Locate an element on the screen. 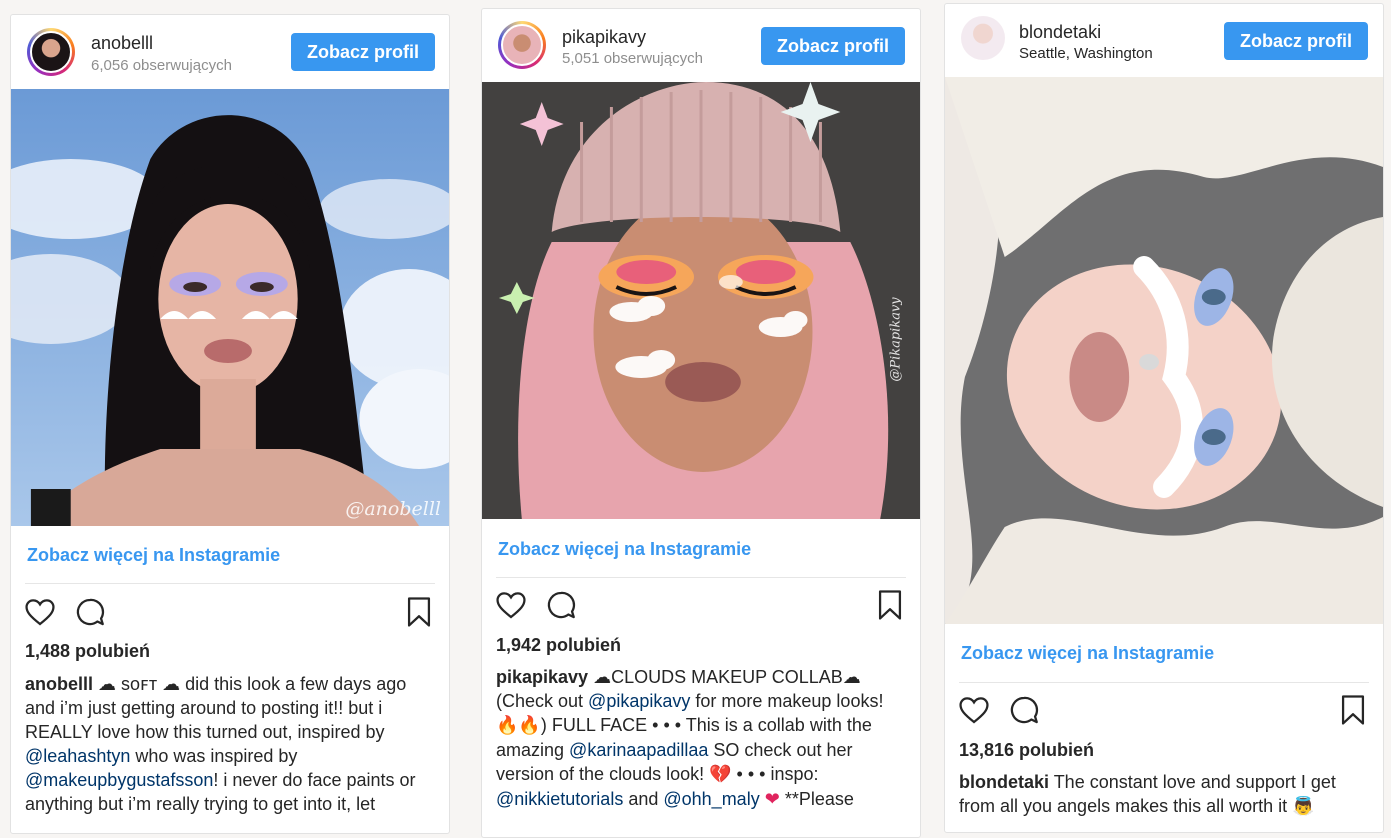  caption-text: who was inspired by is located at coordinates (214, 756).